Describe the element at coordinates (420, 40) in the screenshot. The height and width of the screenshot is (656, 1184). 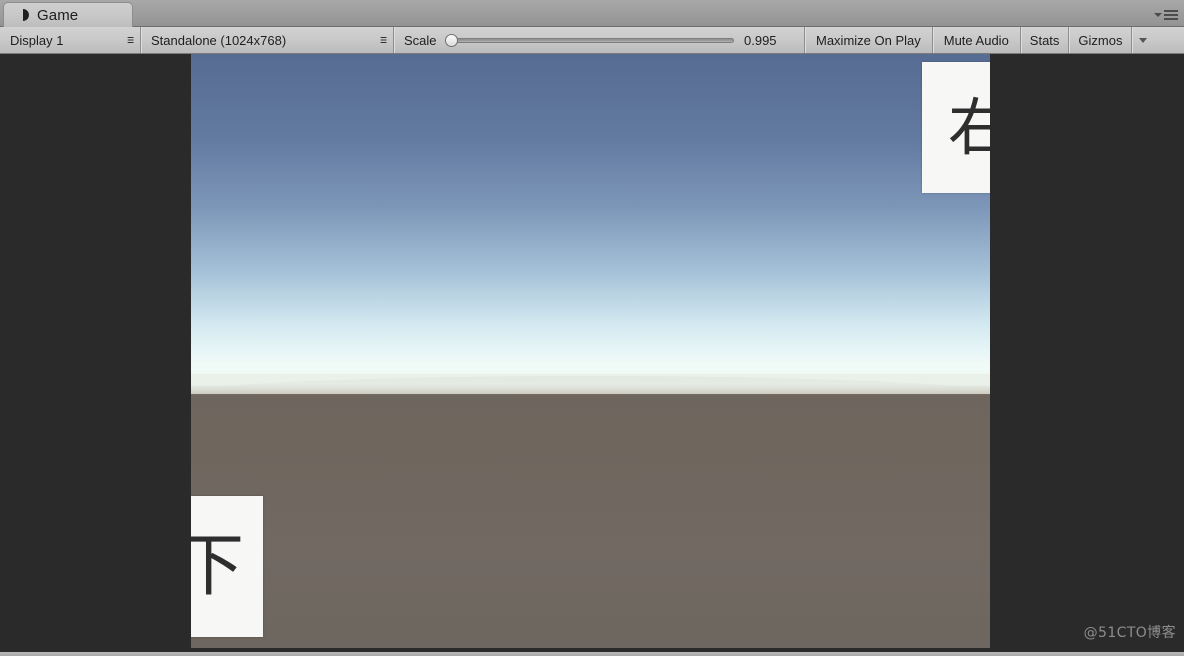
I see `scale-label: Scale` at that location.